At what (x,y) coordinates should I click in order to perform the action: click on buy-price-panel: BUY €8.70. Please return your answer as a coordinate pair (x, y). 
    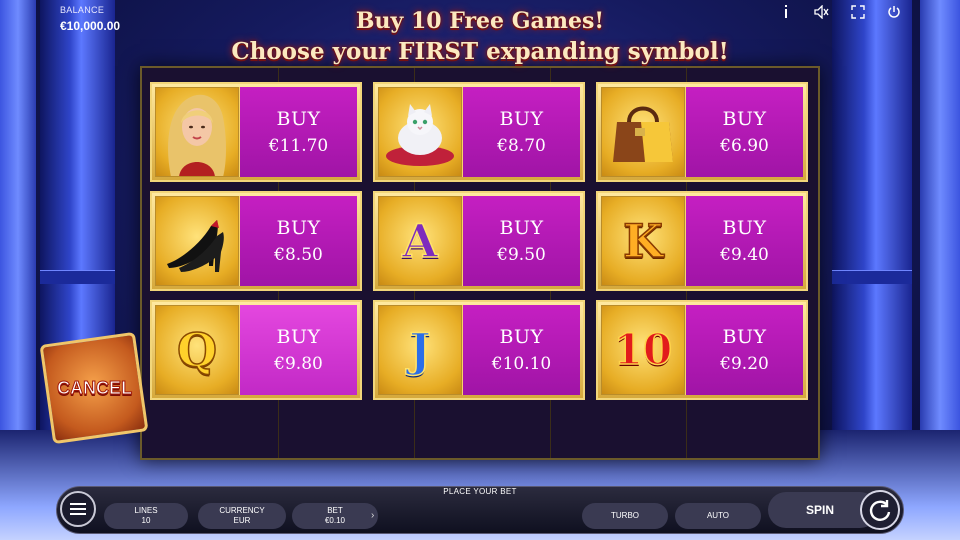
    Looking at the image, I should click on (521, 132).